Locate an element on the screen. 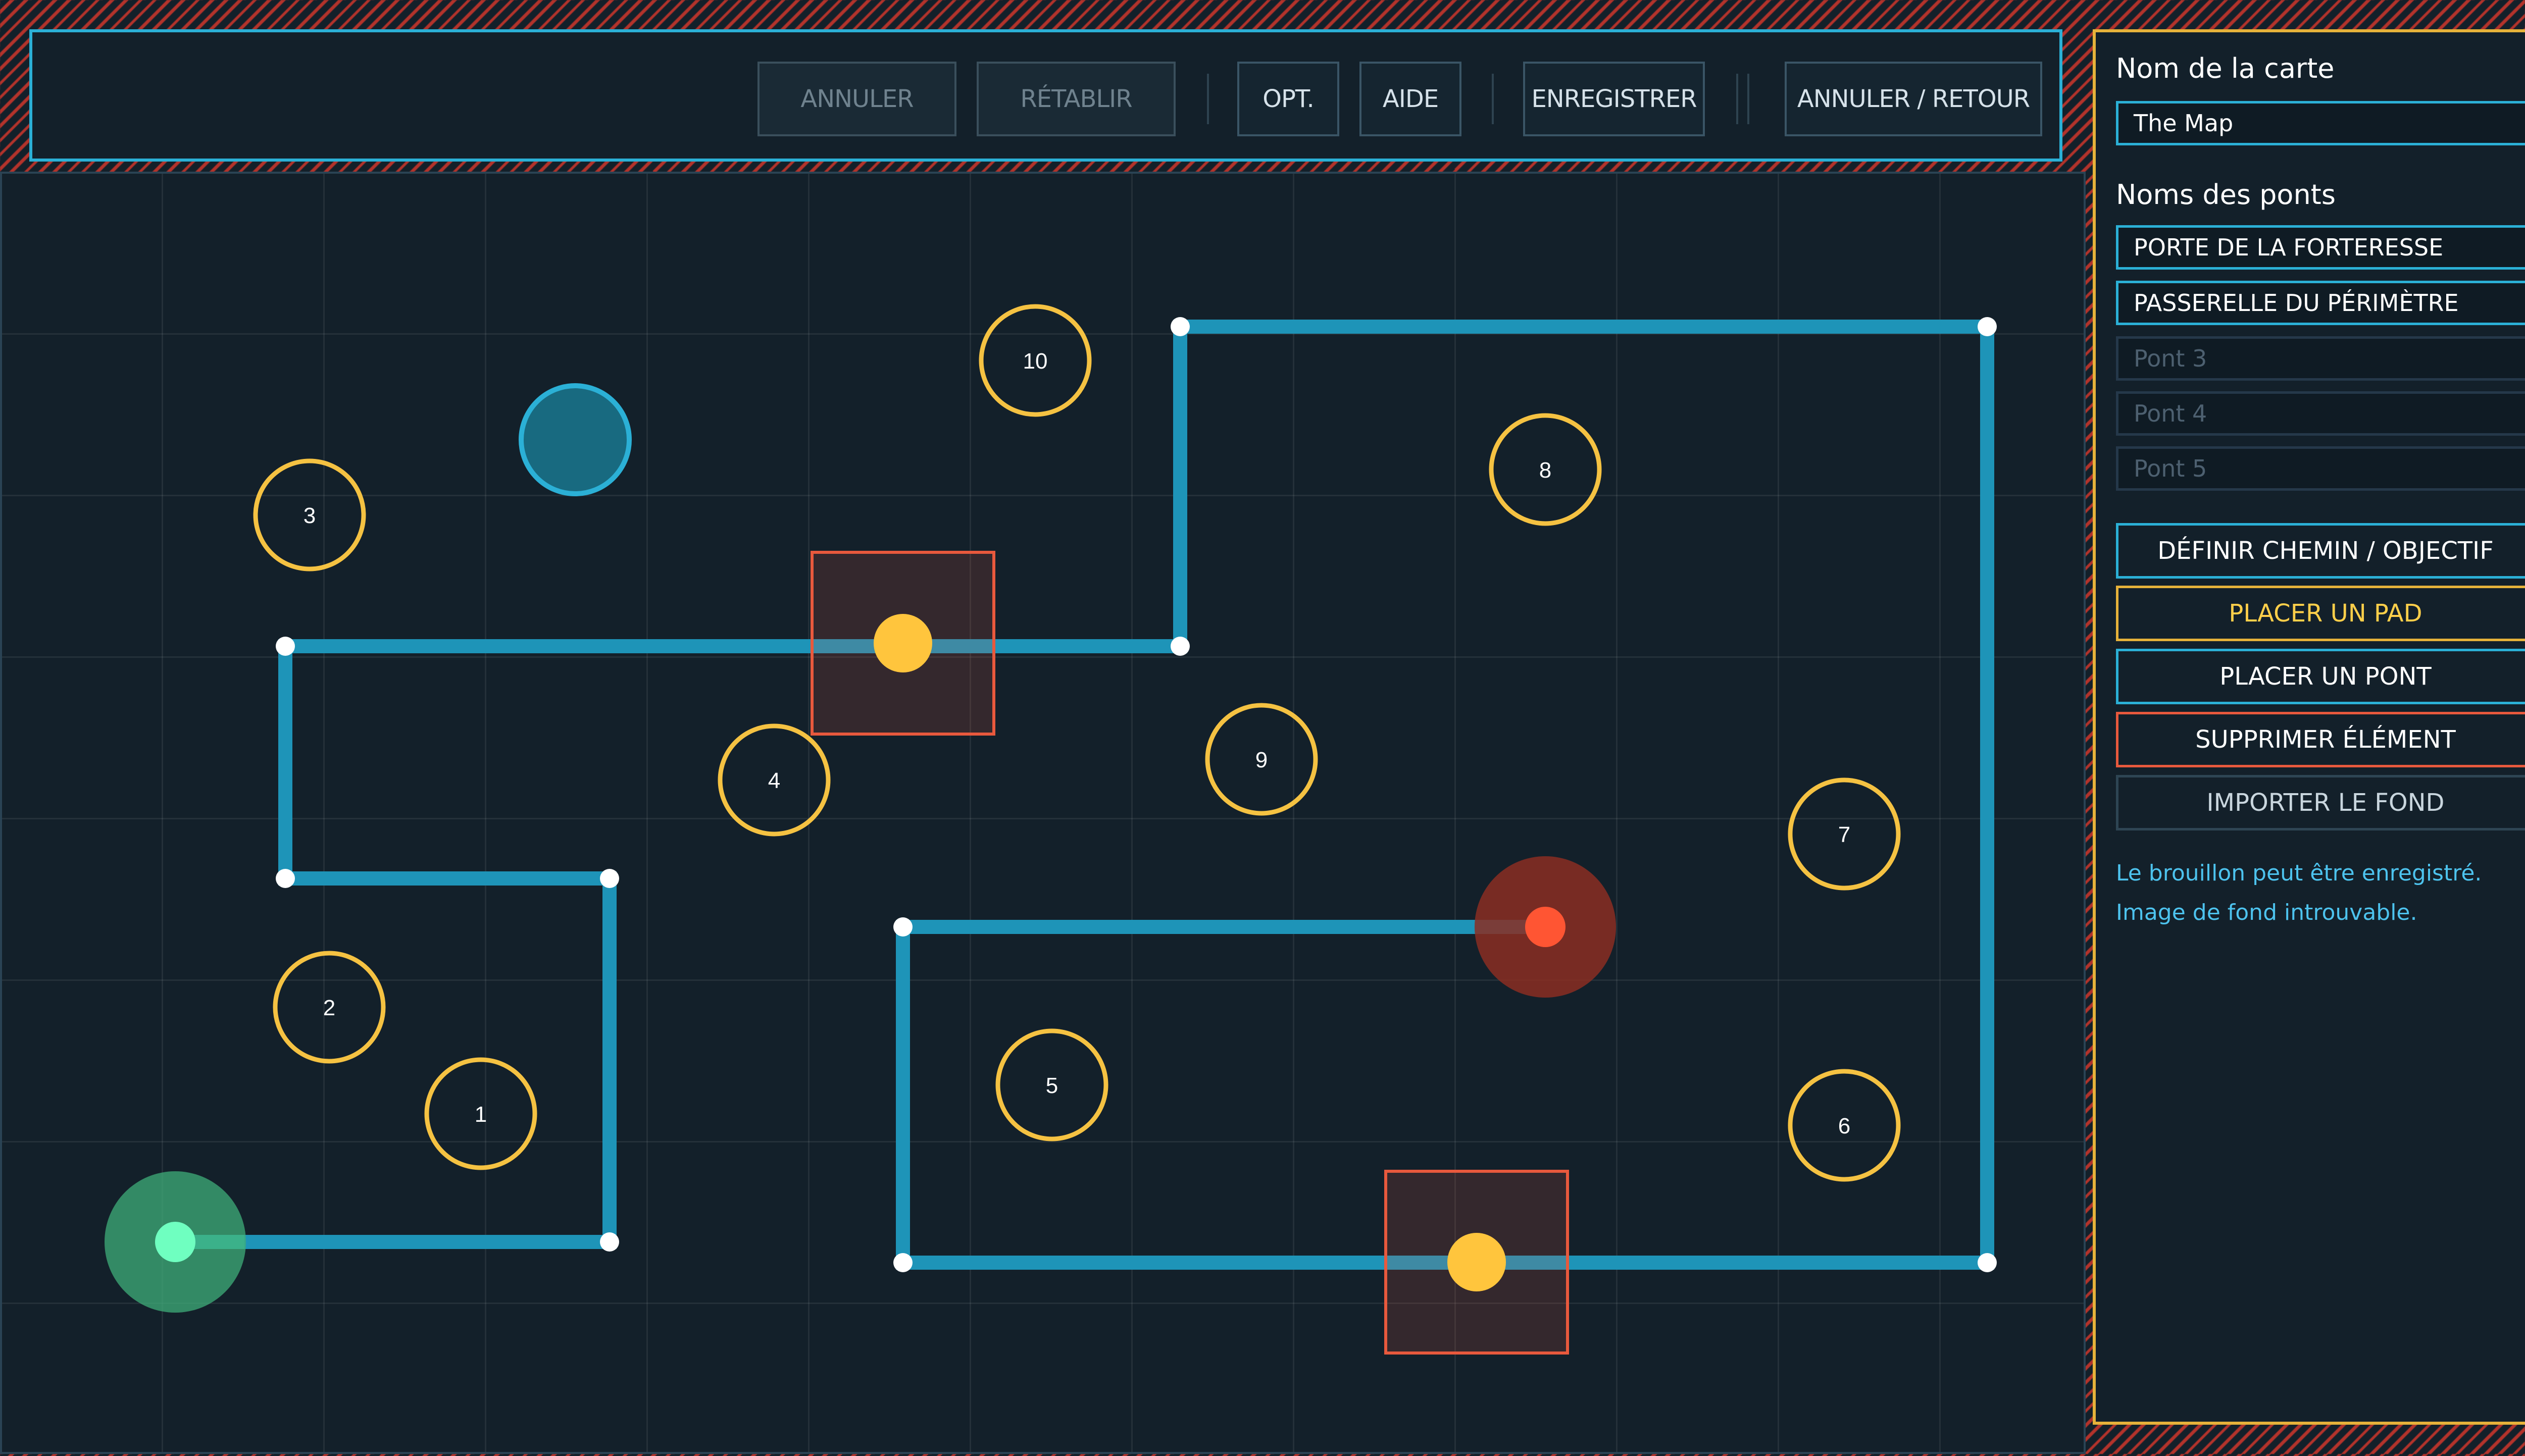  bridge-name-field-1: PORTE DE LA FORTERESSE is located at coordinates (2320, 247).